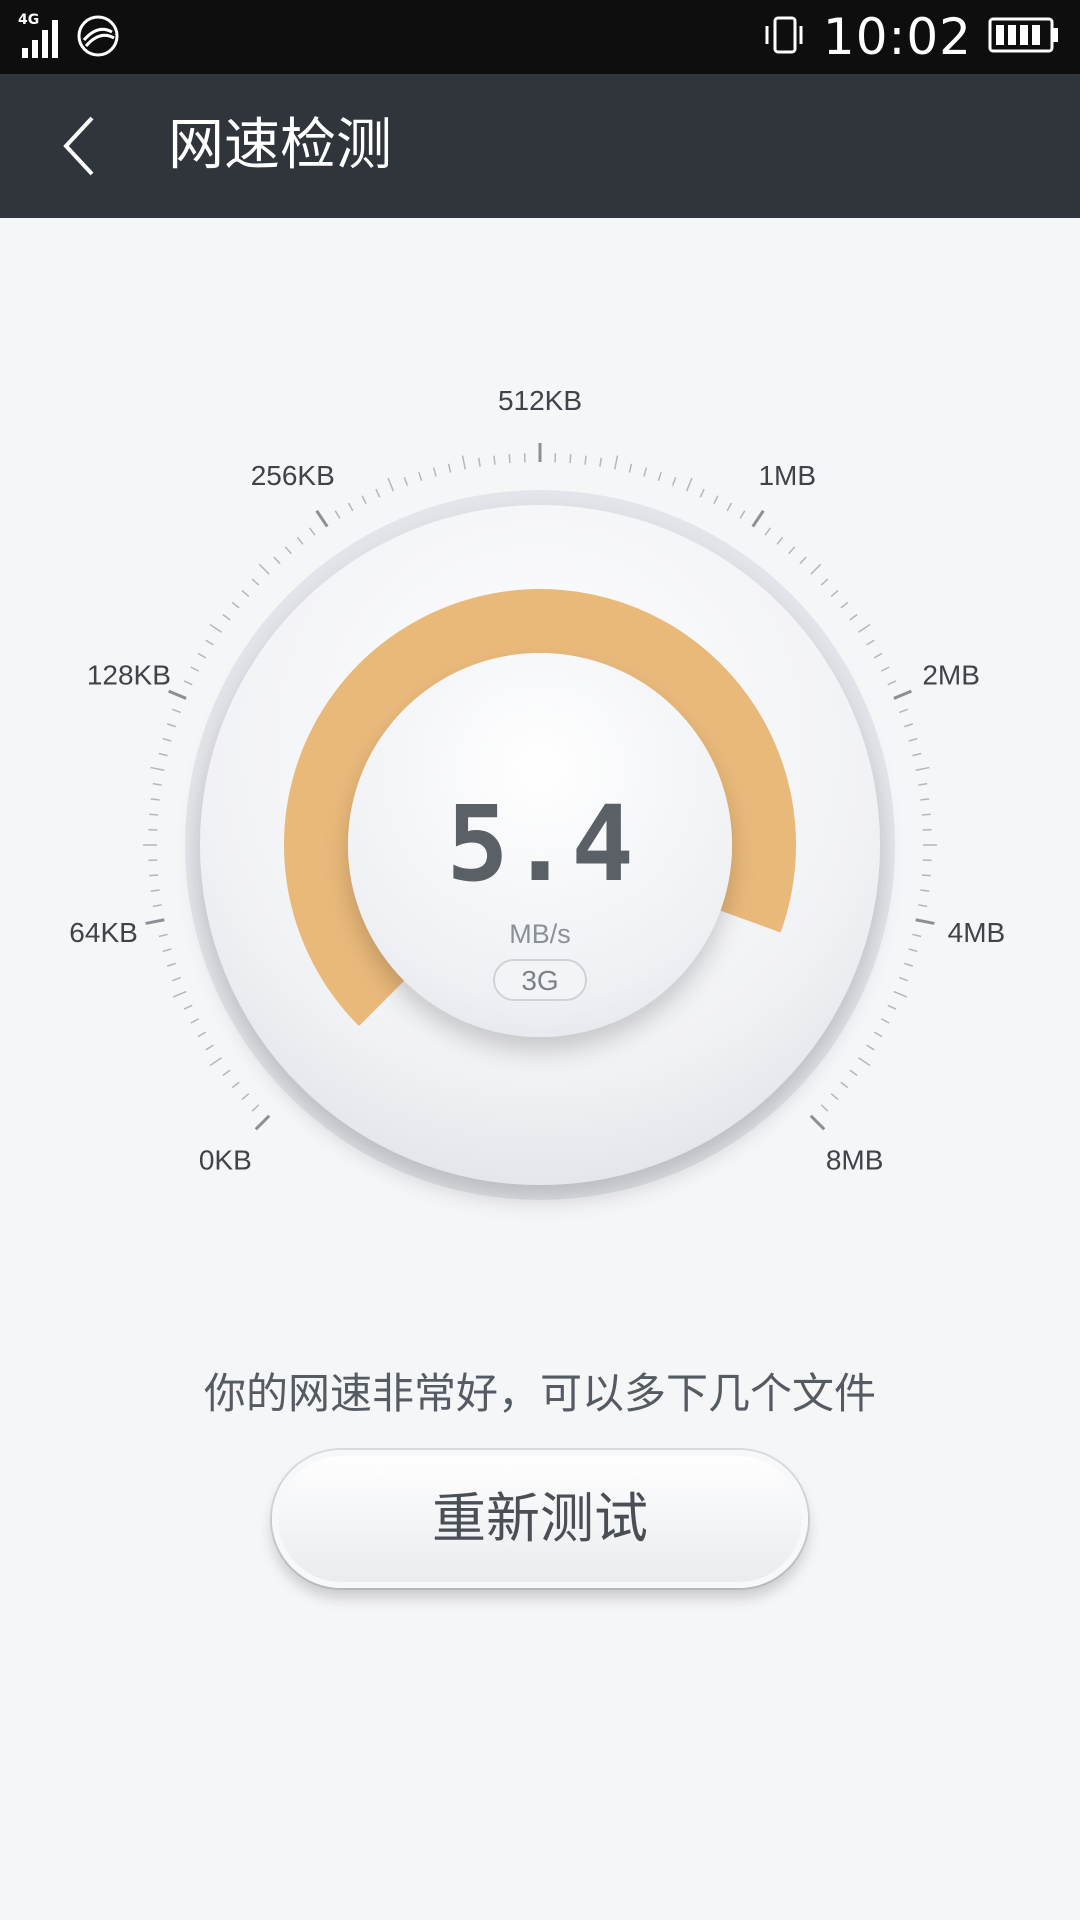 This screenshot has height=1920, width=1080. What do you see at coordinates (977, 932) in the screenshot?
I see `gauge-scale-label: 4MB` at bounding box center [977, 932].